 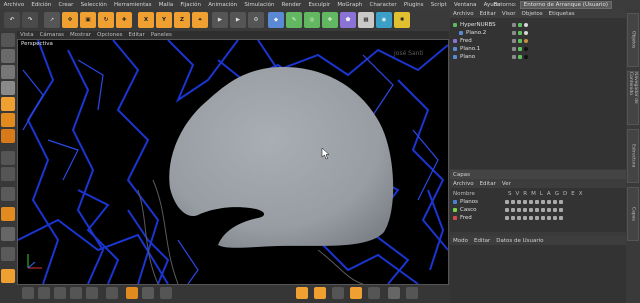 What do you see at coordinates (412, 293) in the screenshot?
I see `timeline-settings-icon` at bounding box center [412, 293].